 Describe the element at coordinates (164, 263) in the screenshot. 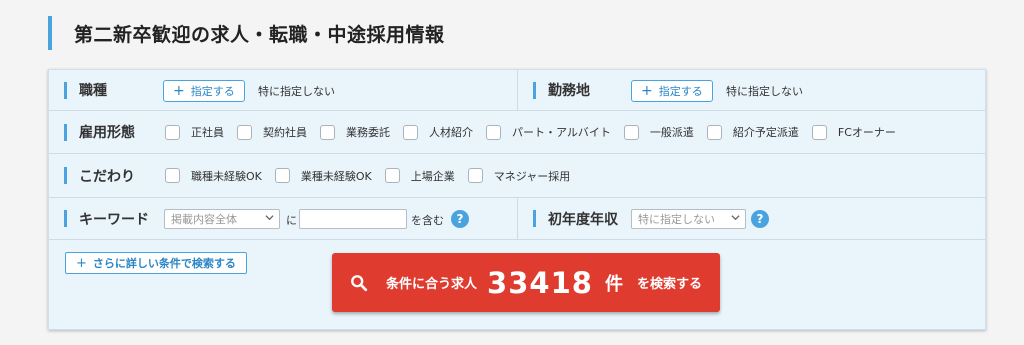

I see `more-conditions-label: さらに詳しい条件で検索する` at that location.